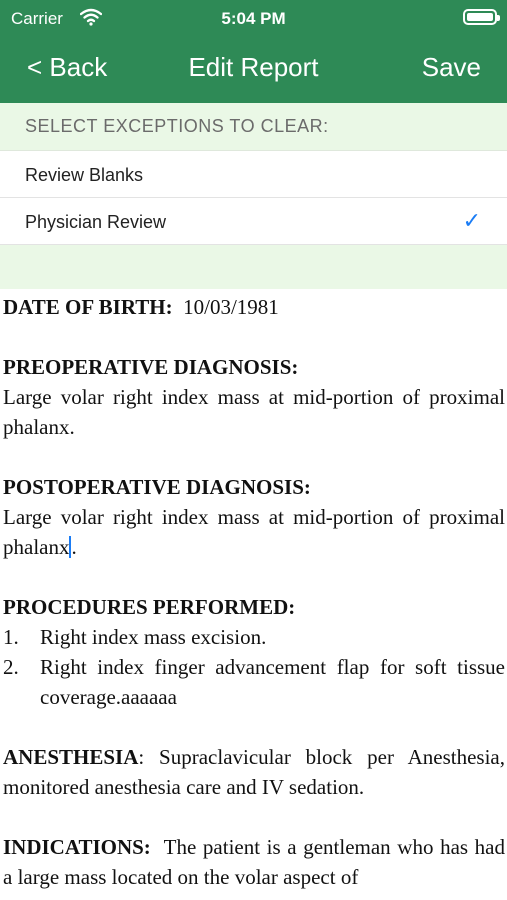 This screenshot has width=507, height=900. What do you see at coordinates (11, 637) in the screenshot?
I see `procedure-number: 1.` at bounding box center [11, 637].